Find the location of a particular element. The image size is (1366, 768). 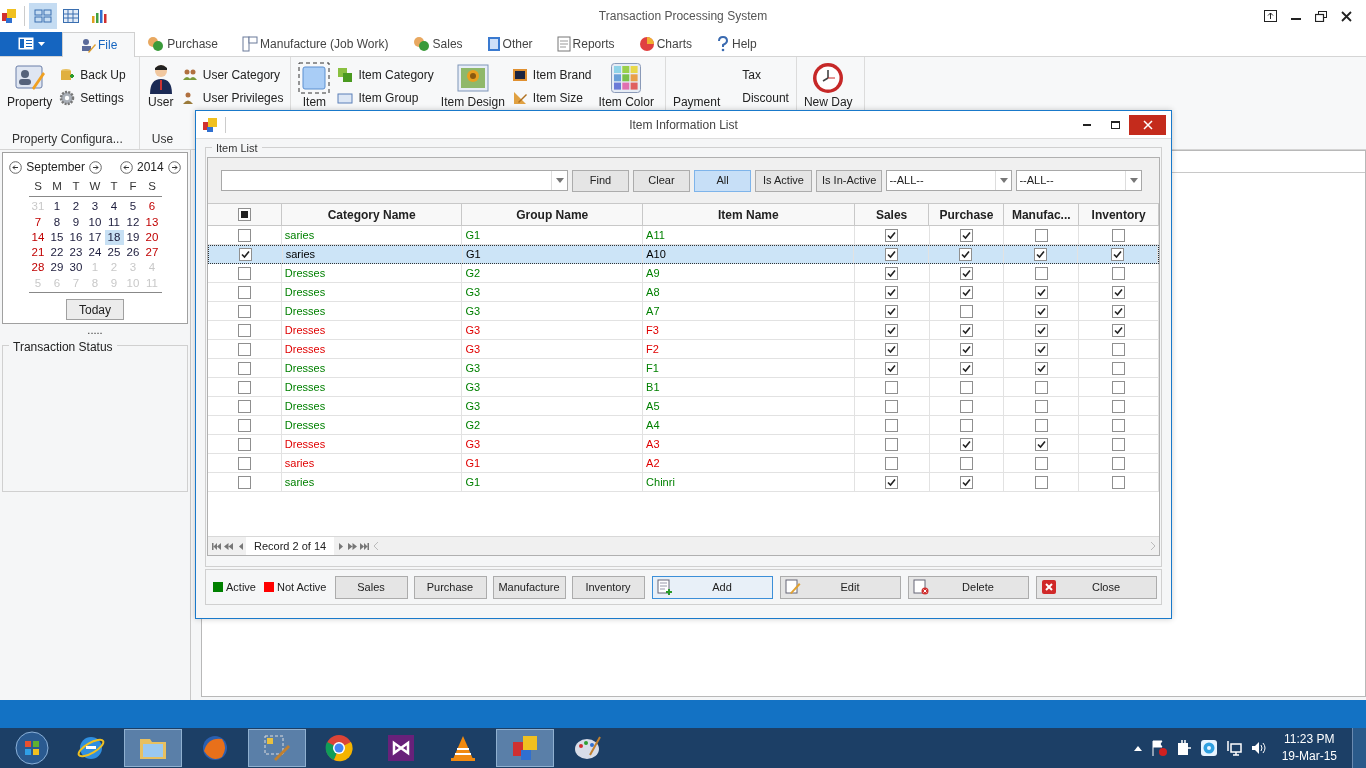

table-row: Dresses G3 F1 is located at coordinates (683, 368).